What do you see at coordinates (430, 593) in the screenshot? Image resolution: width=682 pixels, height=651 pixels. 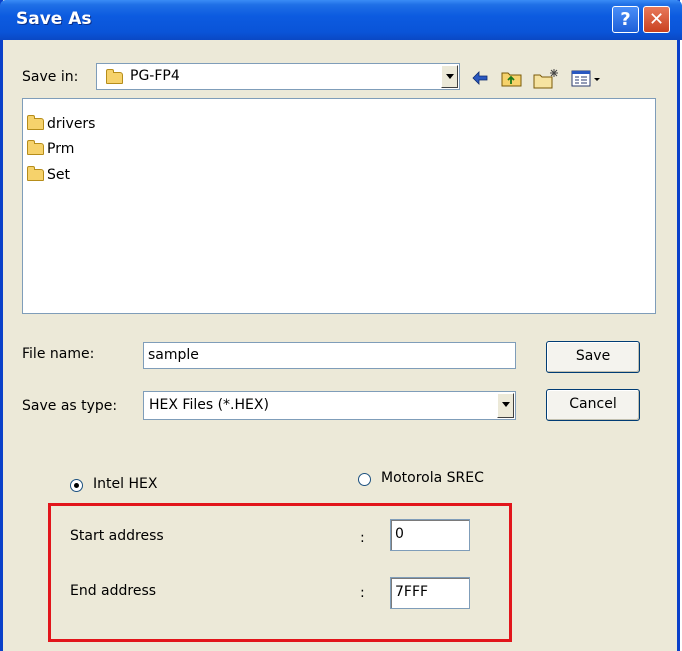 I see `end-address-input: 7FFF` at bounding box center [430, 593].